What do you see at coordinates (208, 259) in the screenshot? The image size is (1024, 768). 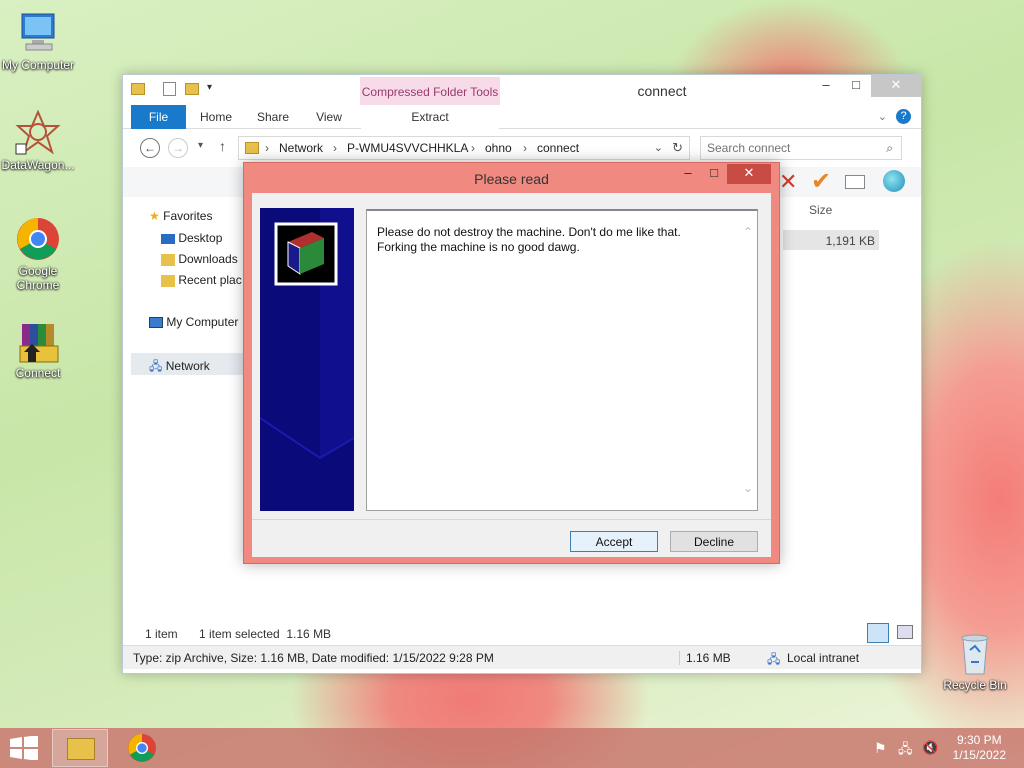 I see `nav-label: Downloads` at bounding box center [208, 259].